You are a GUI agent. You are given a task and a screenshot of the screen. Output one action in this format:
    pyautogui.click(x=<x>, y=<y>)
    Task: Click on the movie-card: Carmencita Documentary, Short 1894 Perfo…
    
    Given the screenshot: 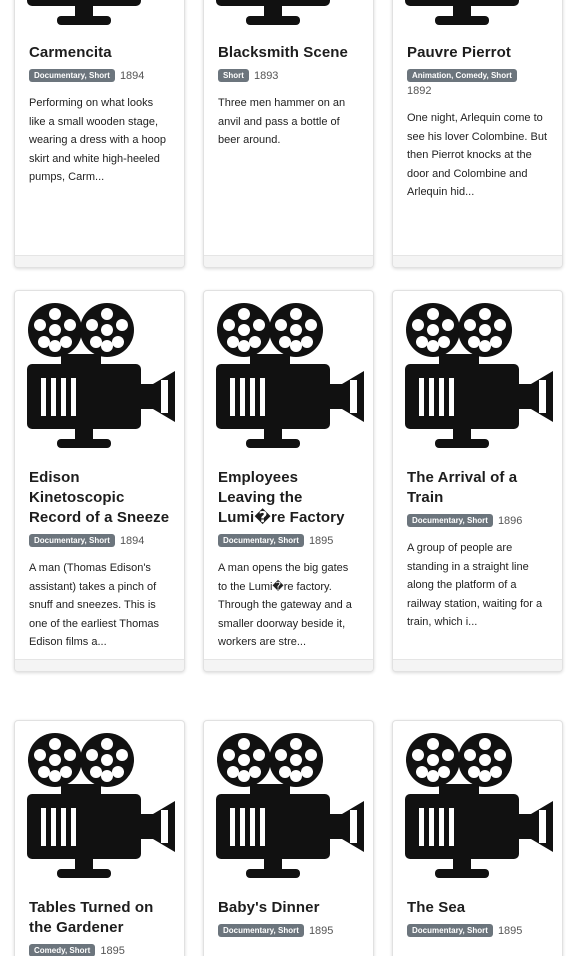 What is the action you would take?
    pyautogui.click(x=99, y=134)
    